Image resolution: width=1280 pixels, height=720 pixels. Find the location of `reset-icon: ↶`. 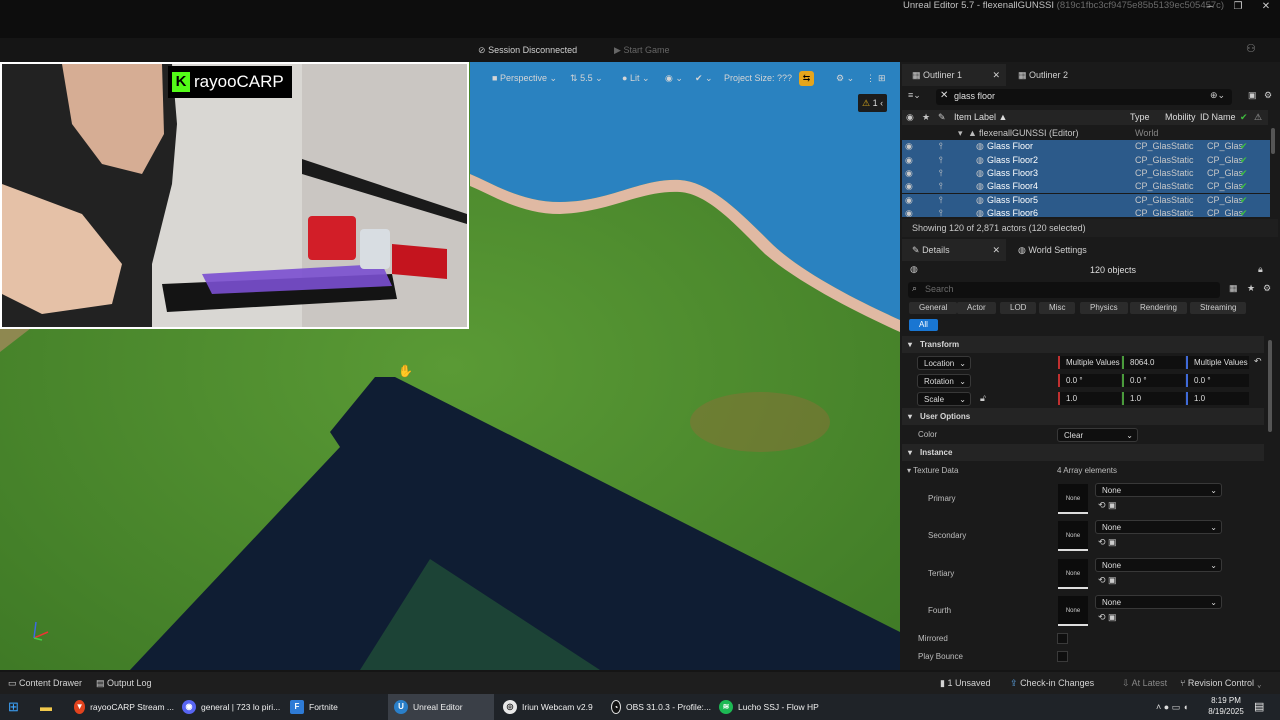

reset-icon: ↶ is located at coordinates (1258, 361).